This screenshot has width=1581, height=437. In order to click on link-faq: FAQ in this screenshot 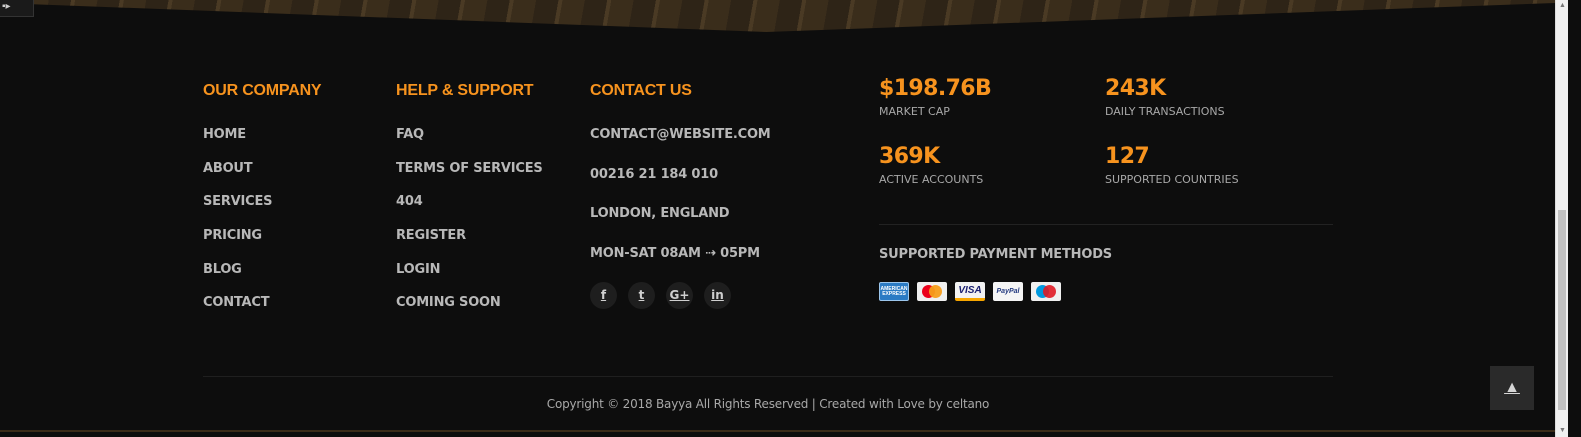, I will do `click(410, 134)`.